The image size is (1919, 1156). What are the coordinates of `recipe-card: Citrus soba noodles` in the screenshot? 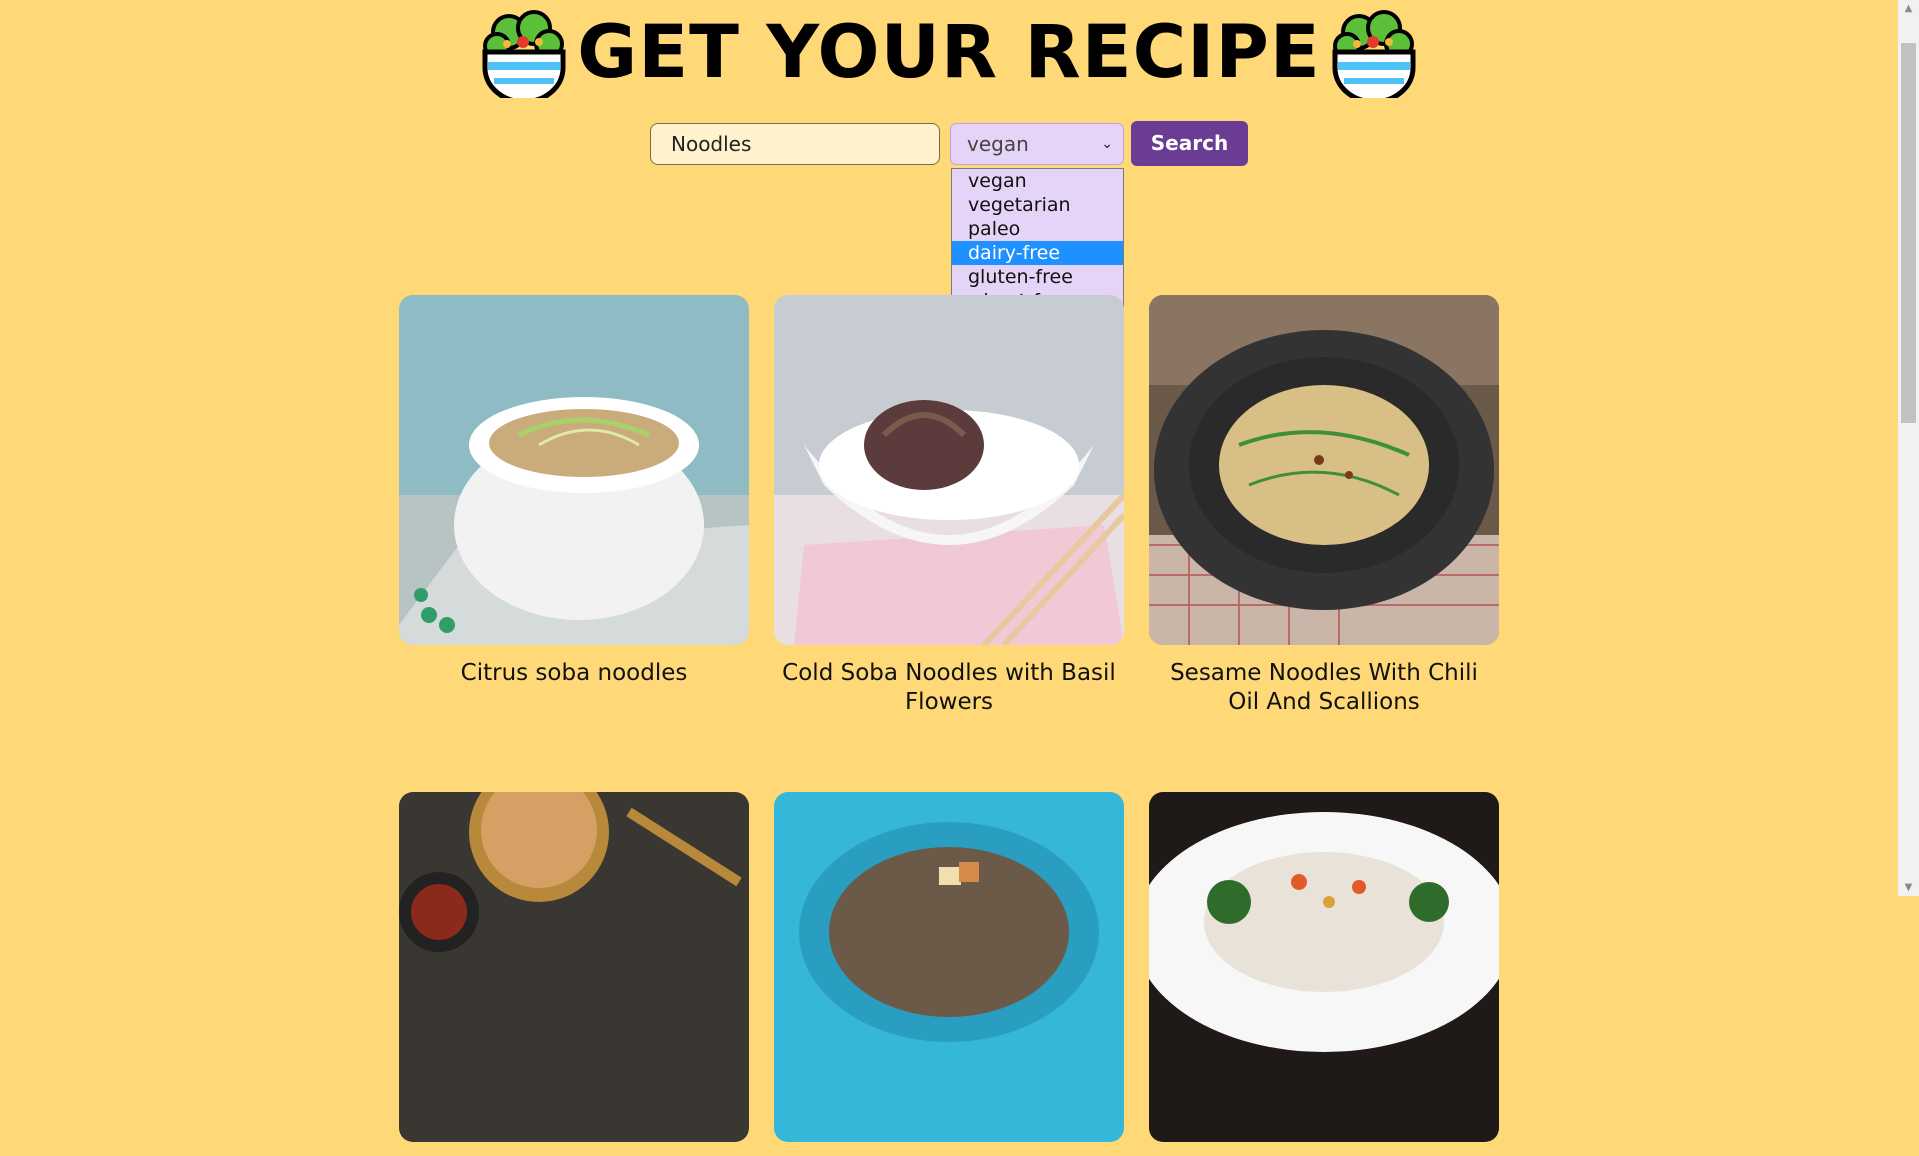 It's located at (574, 491).